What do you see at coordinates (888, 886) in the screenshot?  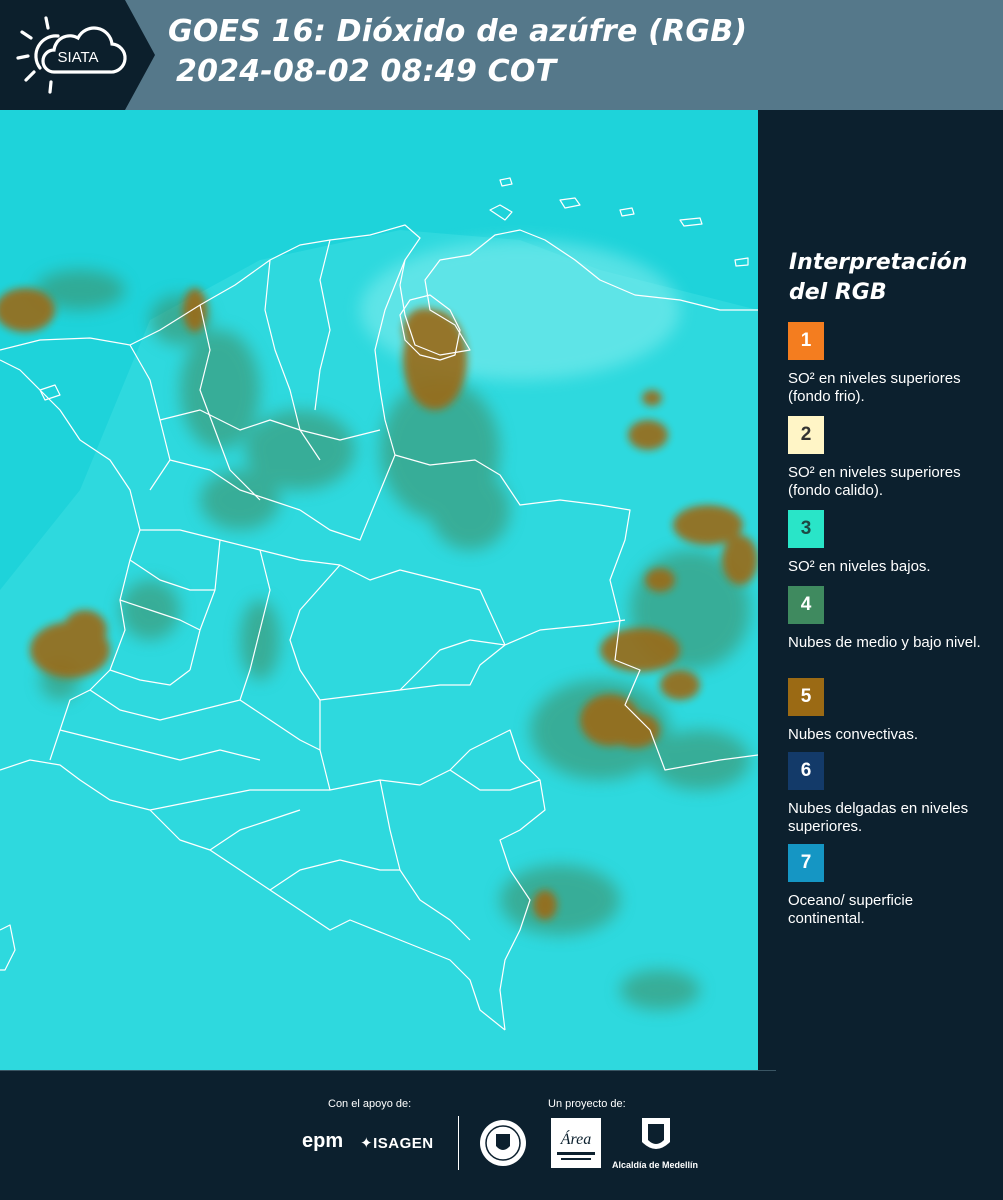 I see `legend-item-7: 7 Oceano/ superficie continental.` at bounding box center [888, 886].